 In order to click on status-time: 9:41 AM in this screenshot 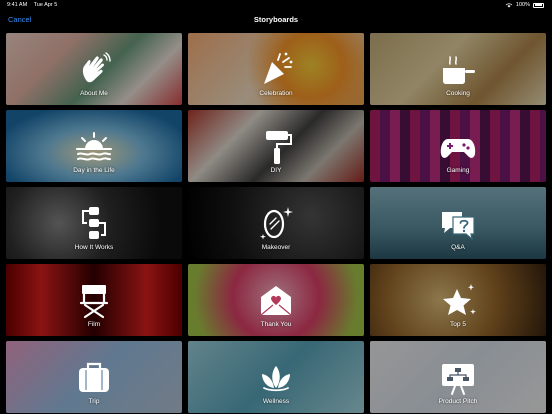, I will do `click(17, 5)`.